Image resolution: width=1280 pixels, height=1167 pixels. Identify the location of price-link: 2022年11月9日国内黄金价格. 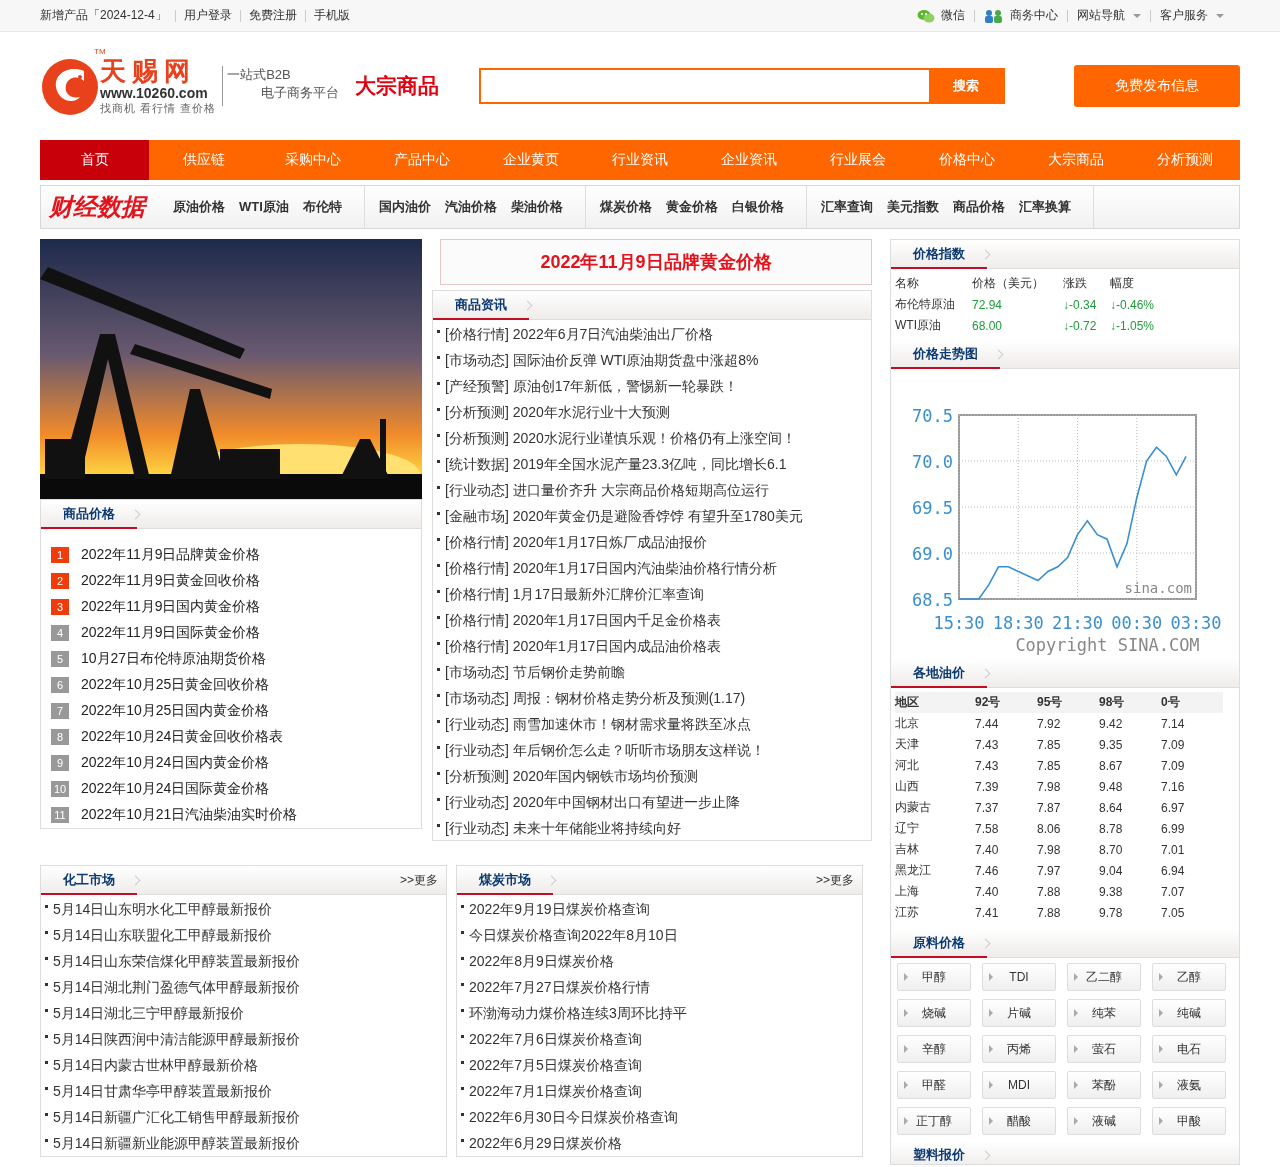
(171, 607).